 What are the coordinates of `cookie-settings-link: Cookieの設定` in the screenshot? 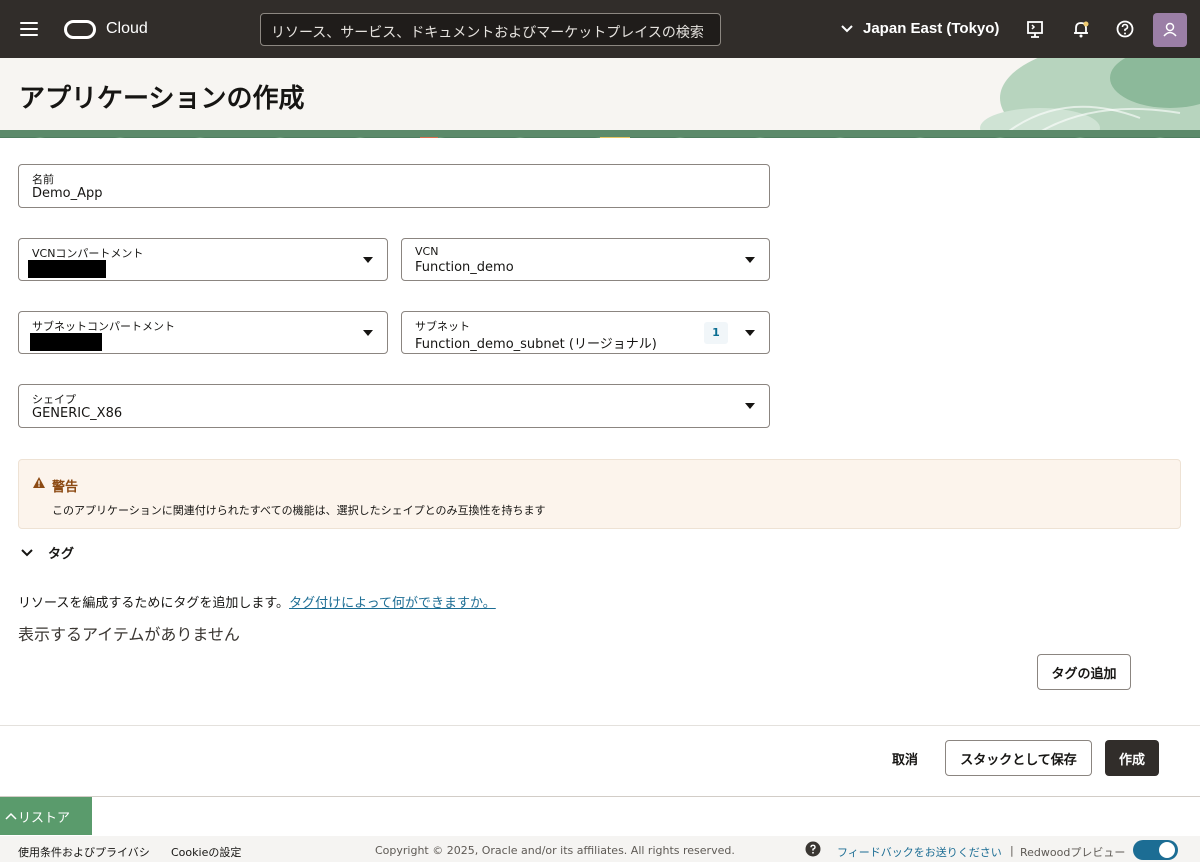 It's located at (206, 852).